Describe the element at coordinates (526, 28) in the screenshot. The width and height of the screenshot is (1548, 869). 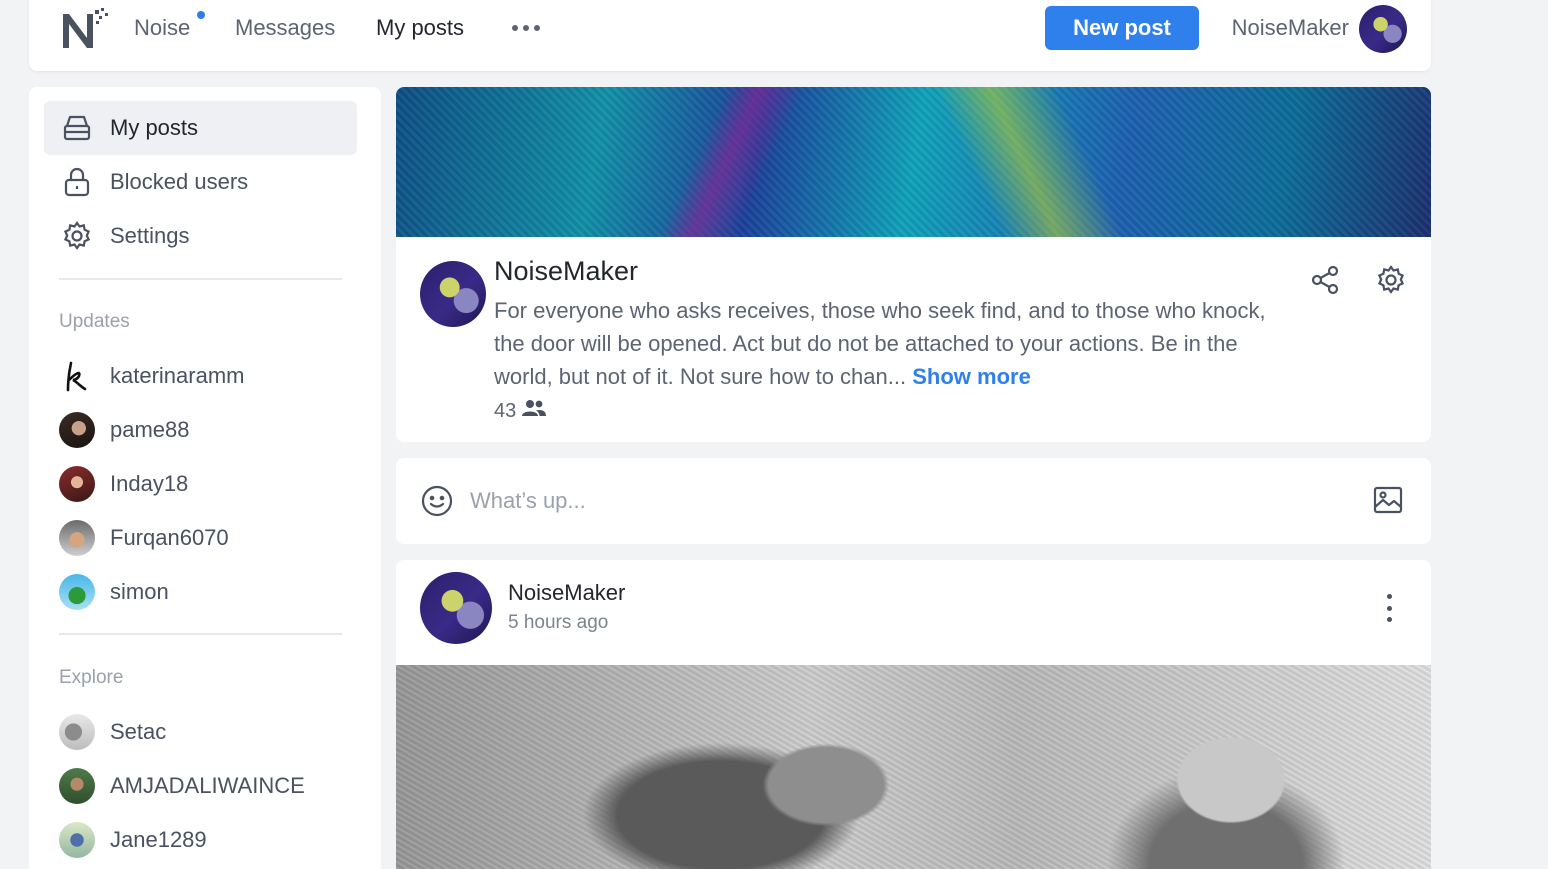
I see `more-horizontal-icon` at that location.